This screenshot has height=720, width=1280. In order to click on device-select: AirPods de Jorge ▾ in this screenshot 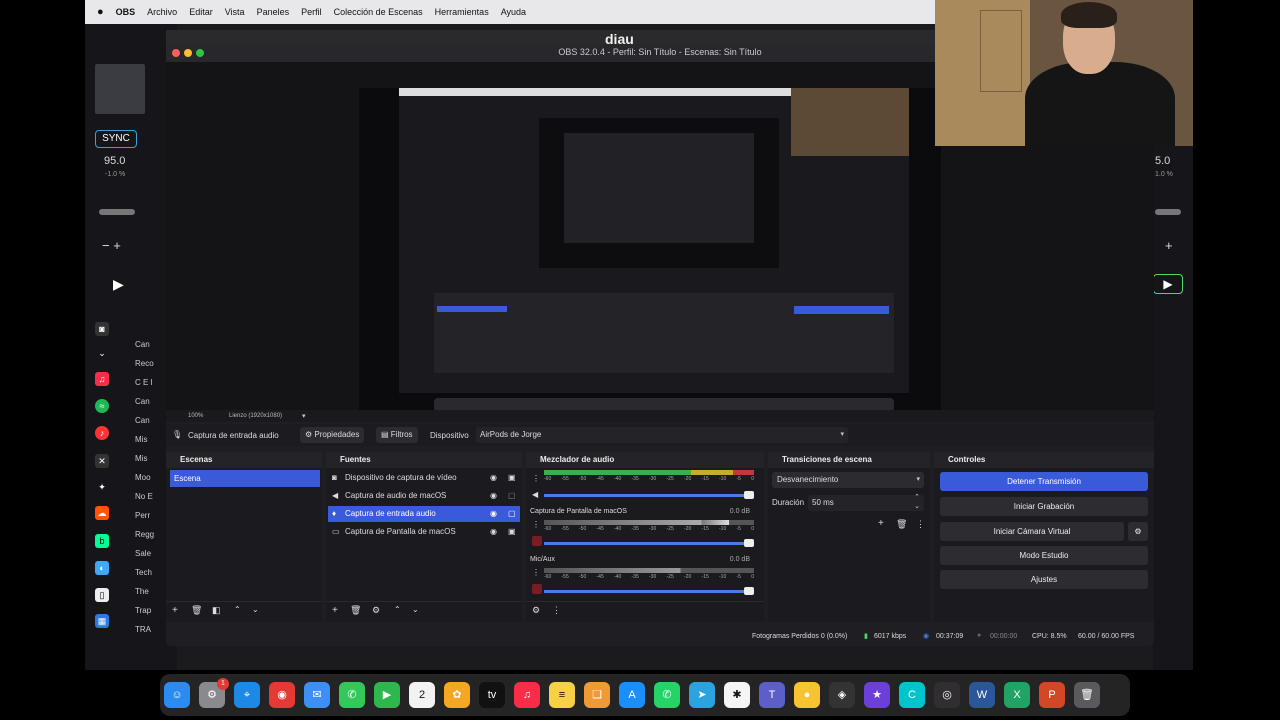, I will do `click(662, 435)`.